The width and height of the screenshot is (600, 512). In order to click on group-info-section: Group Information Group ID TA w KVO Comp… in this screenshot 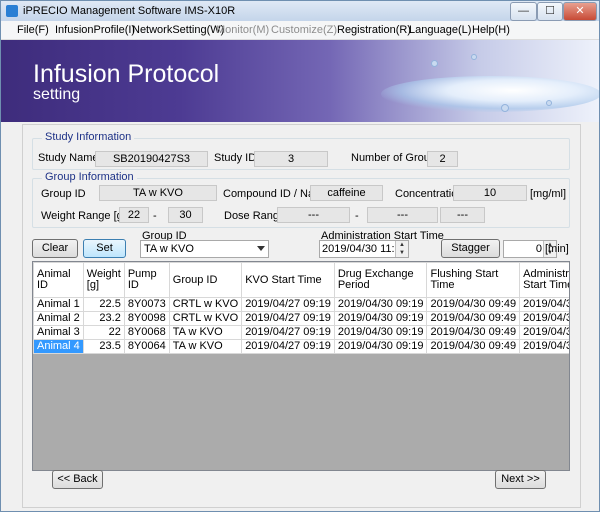, I will do `click(301, 199)`.